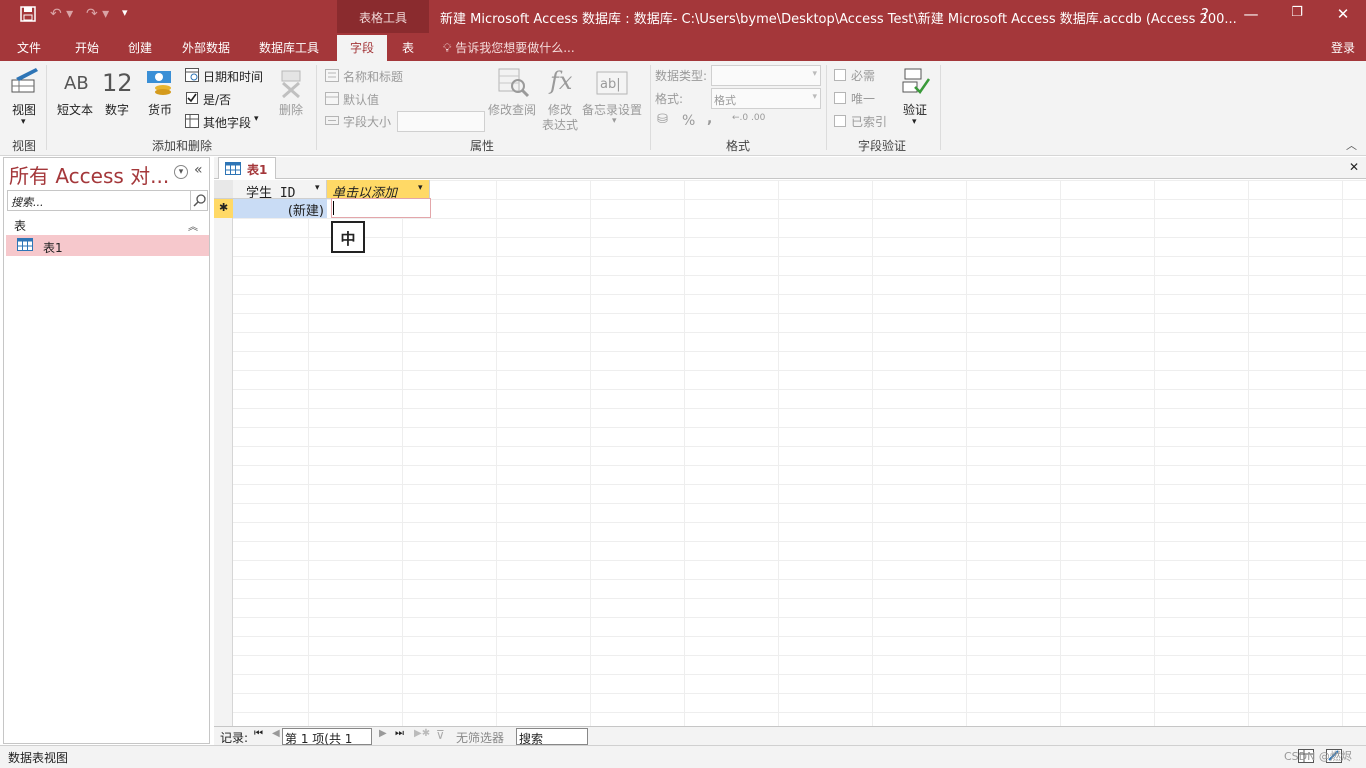  Describe the element at coordinates (512, 109) in the screenshot. I see `modify-lookups-button: 修改查阅` at that location.